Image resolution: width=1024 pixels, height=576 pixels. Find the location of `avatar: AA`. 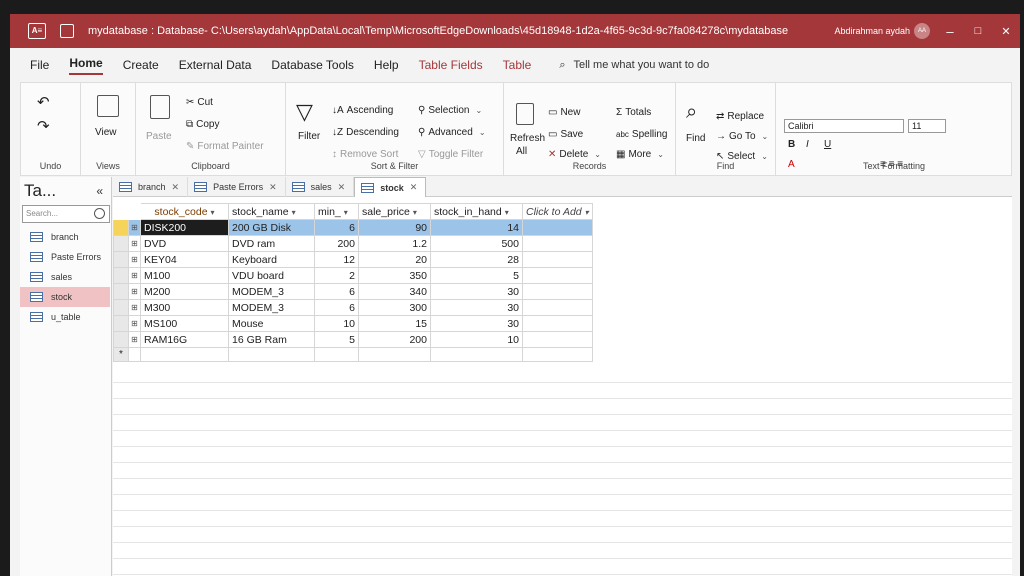

avatar: AA is located at coordinates (922, 31).